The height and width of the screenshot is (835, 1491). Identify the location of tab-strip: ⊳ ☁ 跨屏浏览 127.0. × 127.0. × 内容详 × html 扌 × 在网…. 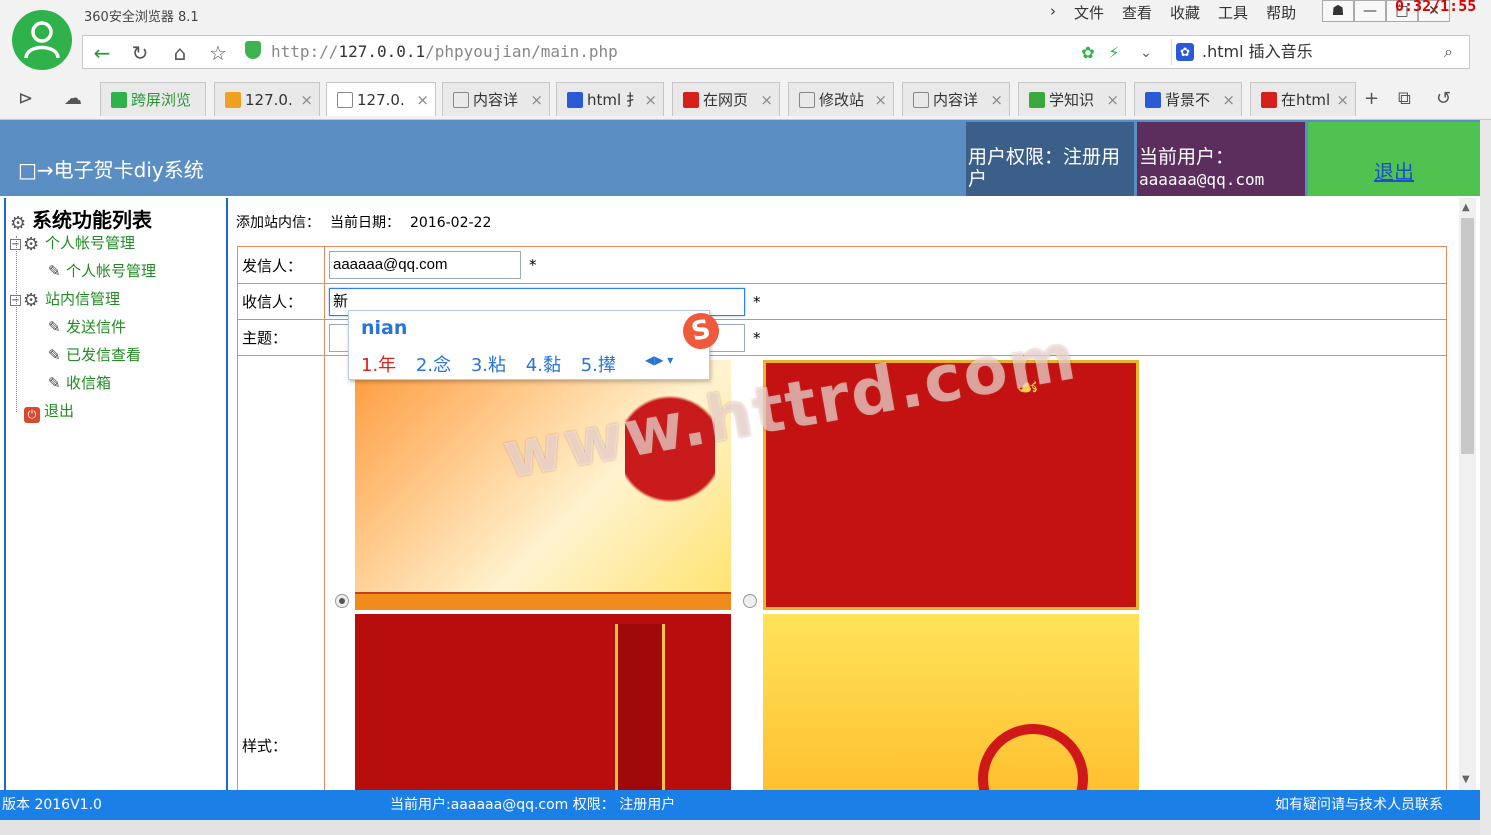
(745, 99).